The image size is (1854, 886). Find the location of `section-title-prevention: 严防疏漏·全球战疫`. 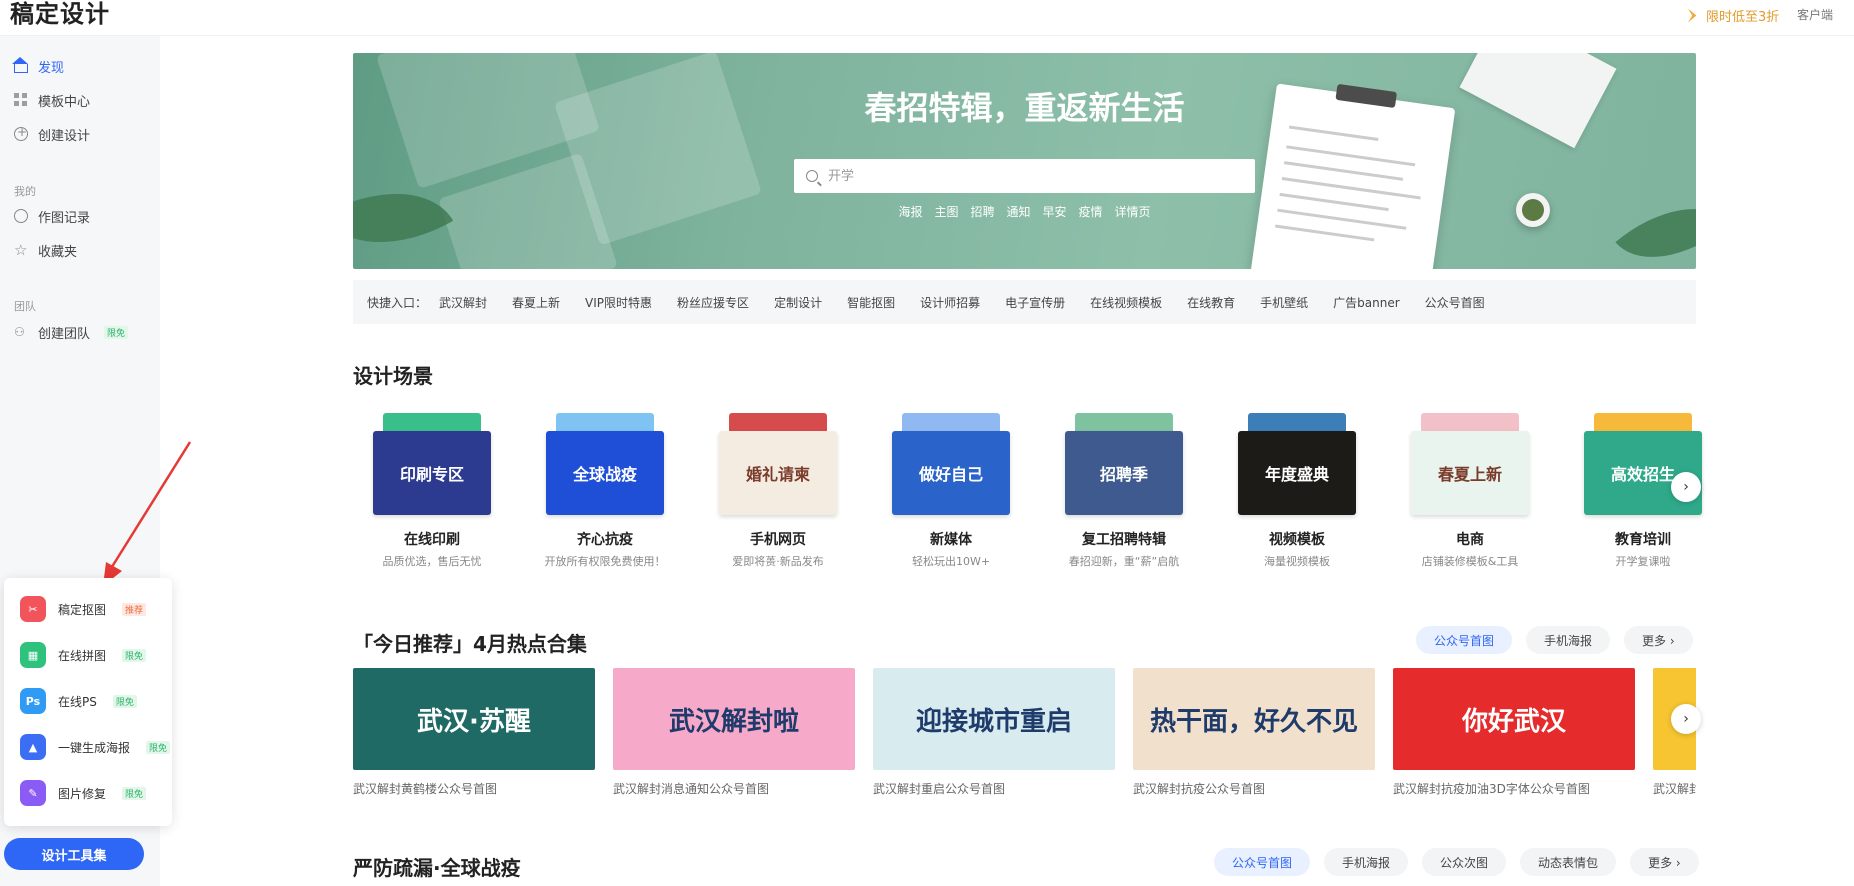

section-title-prevention: 严防疏漏·全球战疫 is located at coordinates (437, 868).